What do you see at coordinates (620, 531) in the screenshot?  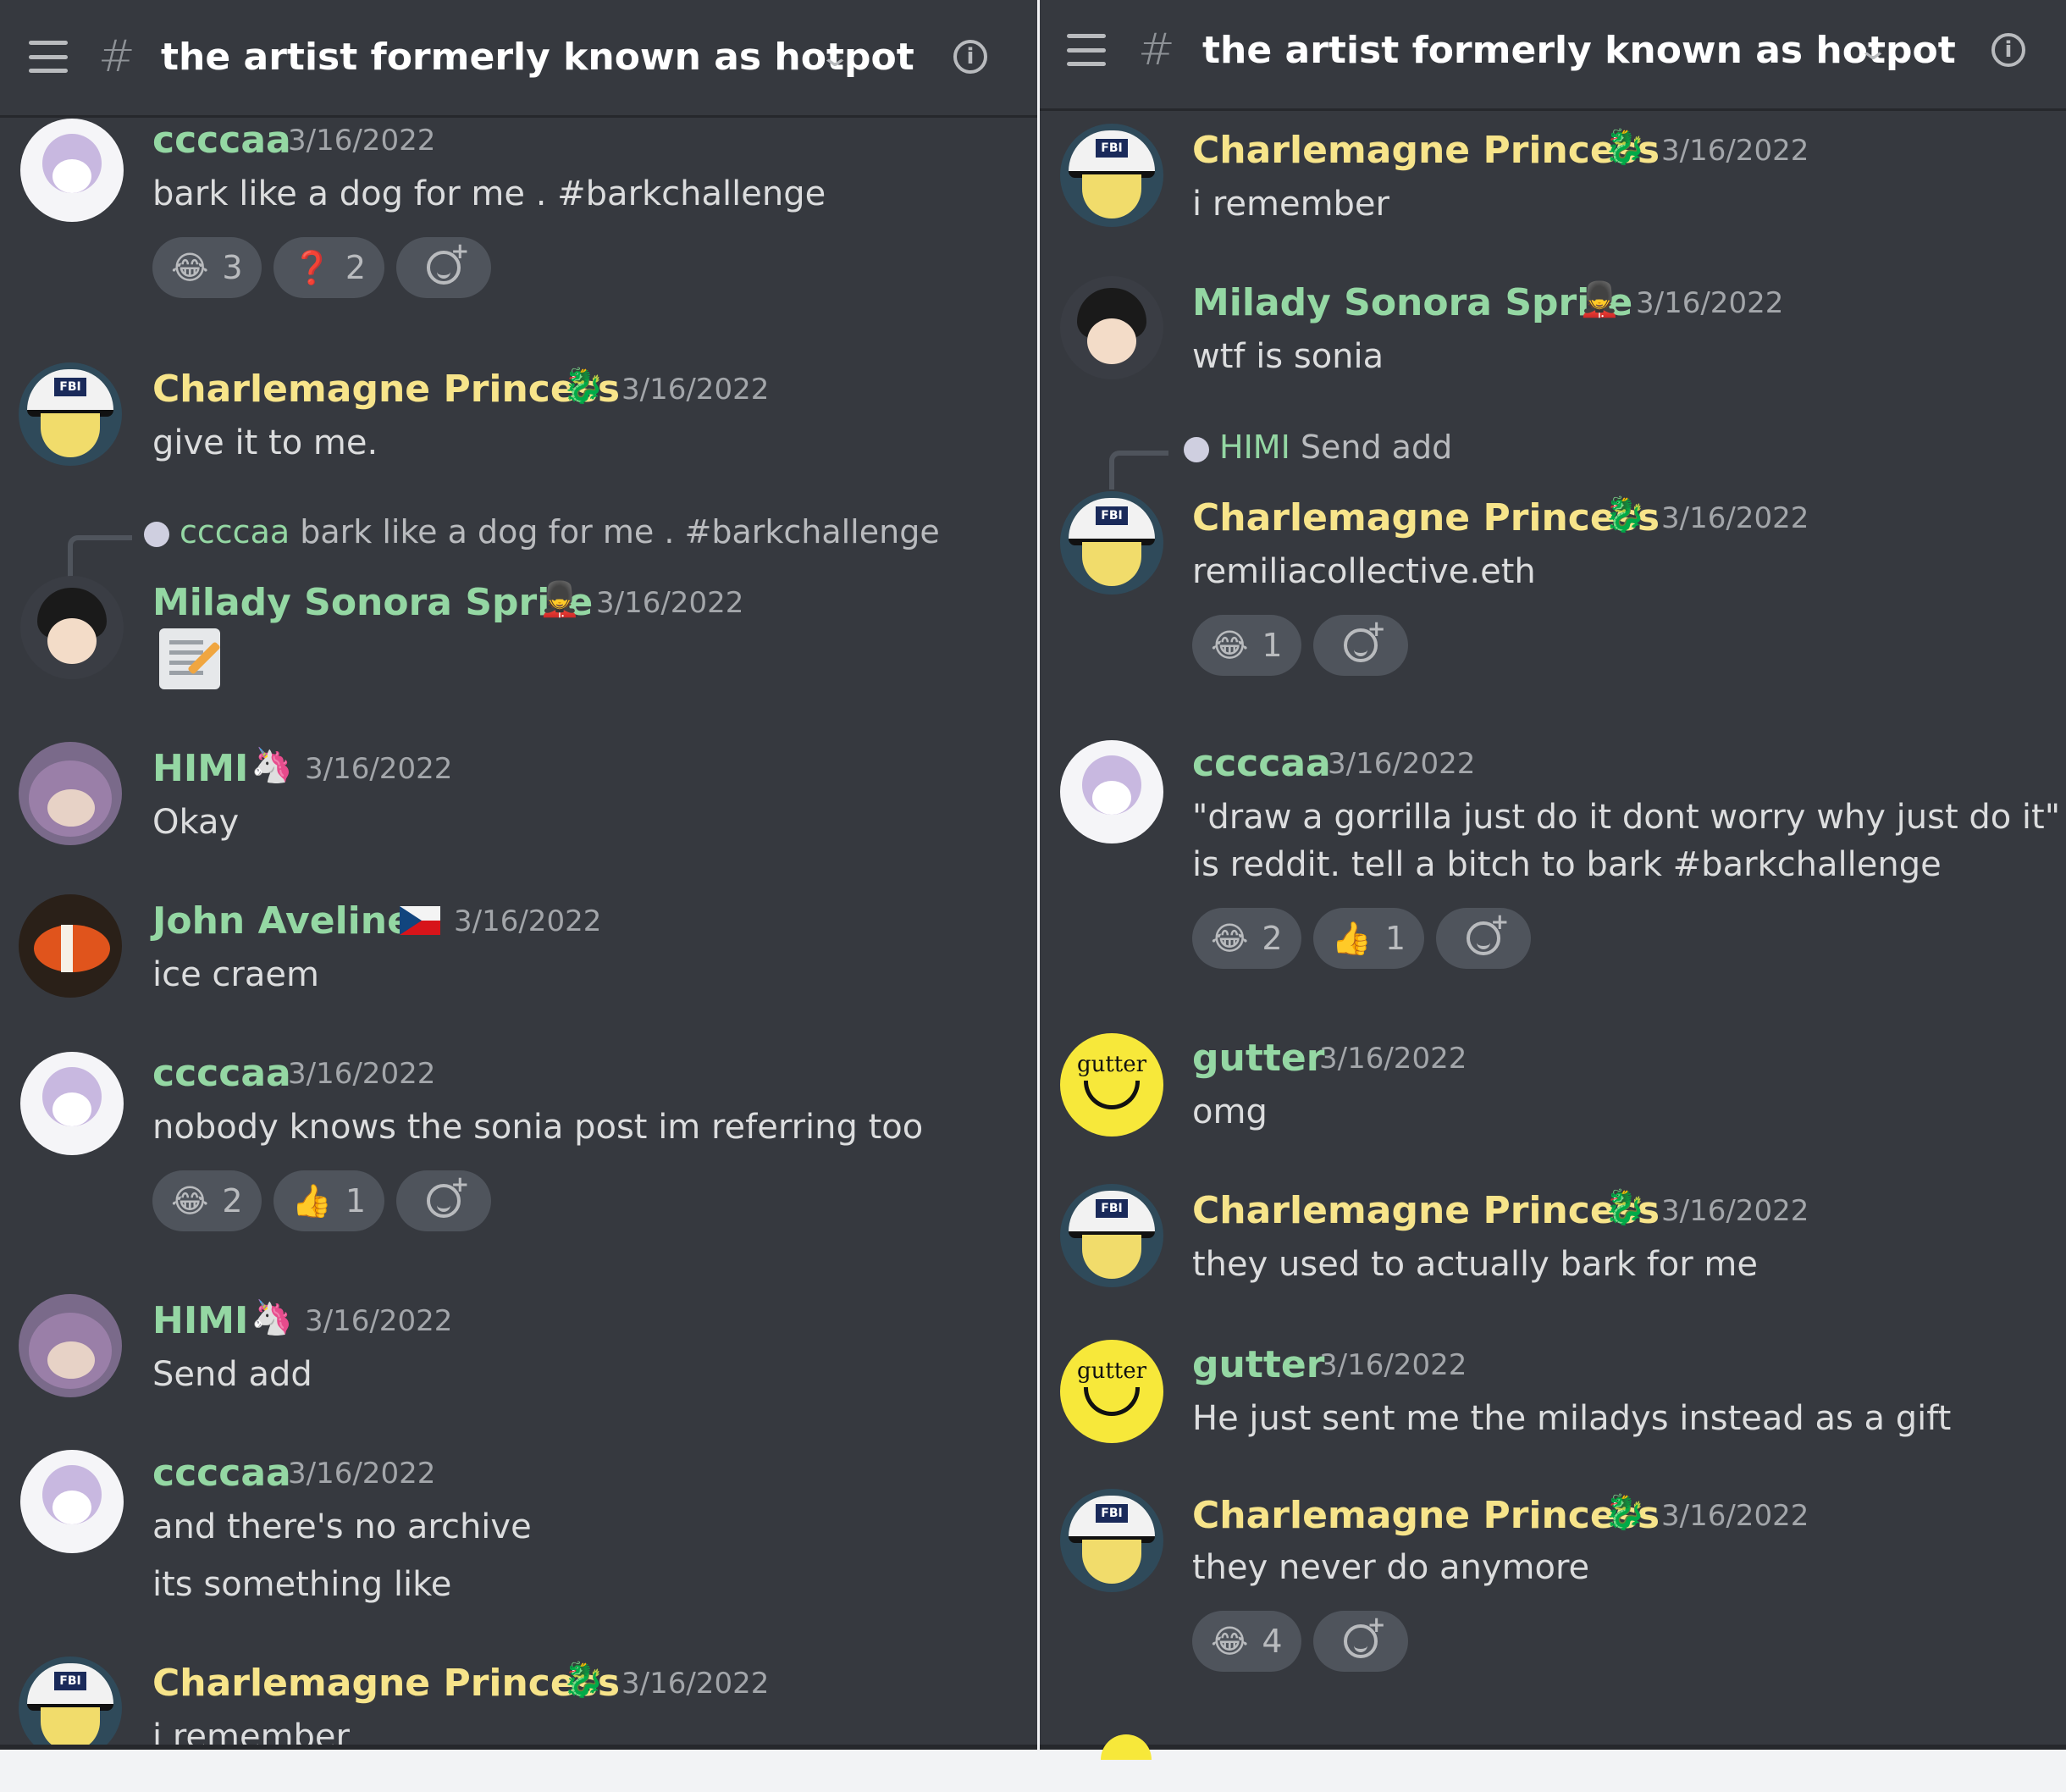 I see `reply-text: bark like a dog for me . #barkchallenge` at bounding box center [620, 531].